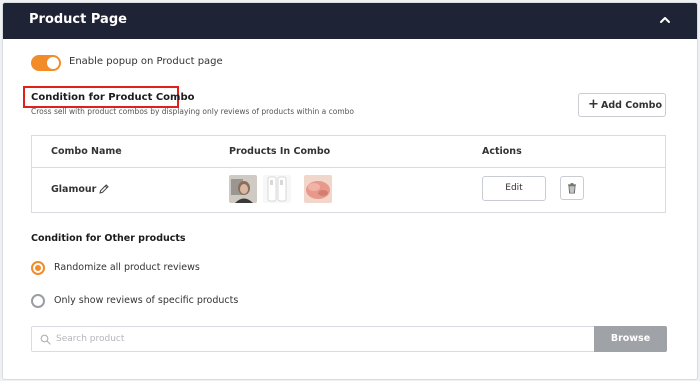  I want to click on enable-popup-toggle, so click(46, 63).